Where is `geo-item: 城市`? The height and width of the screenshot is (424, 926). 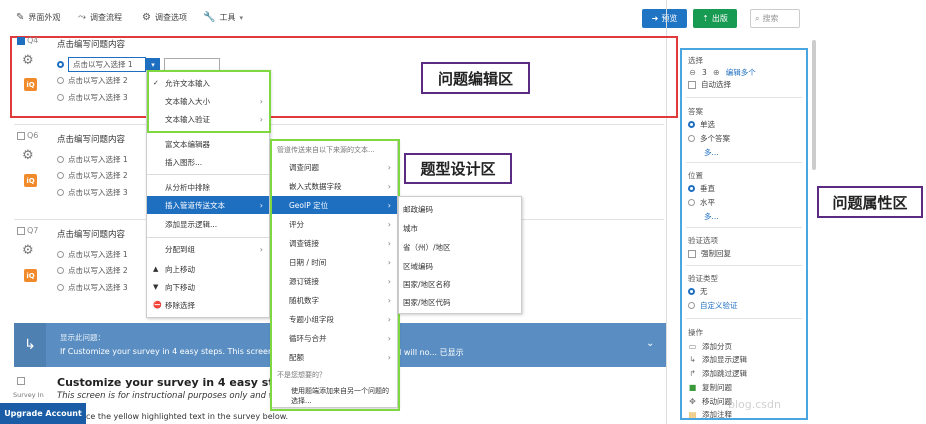
geo-item: 城市 is located at coordinates (460, 228).